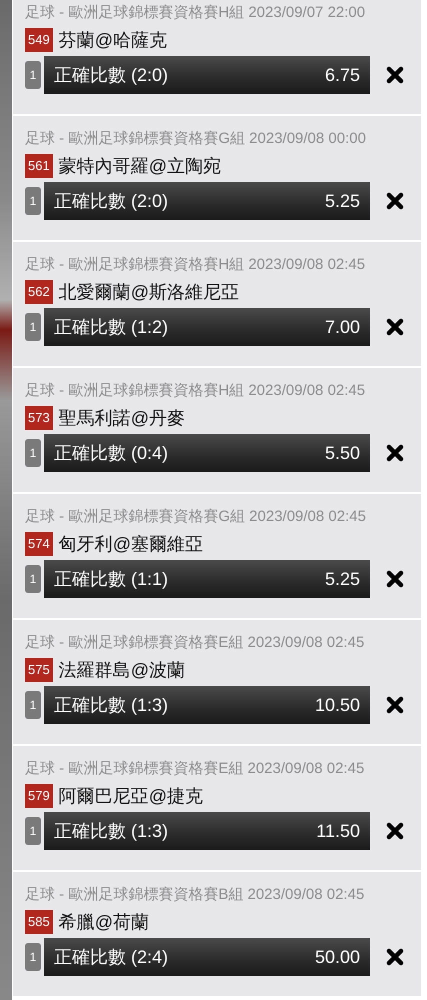 Image resolution: width=427 pixels, height=1000 pixels. Describe the element at coordinates (39, 796) in the screenshot. I see `match-number: 579` at that location.